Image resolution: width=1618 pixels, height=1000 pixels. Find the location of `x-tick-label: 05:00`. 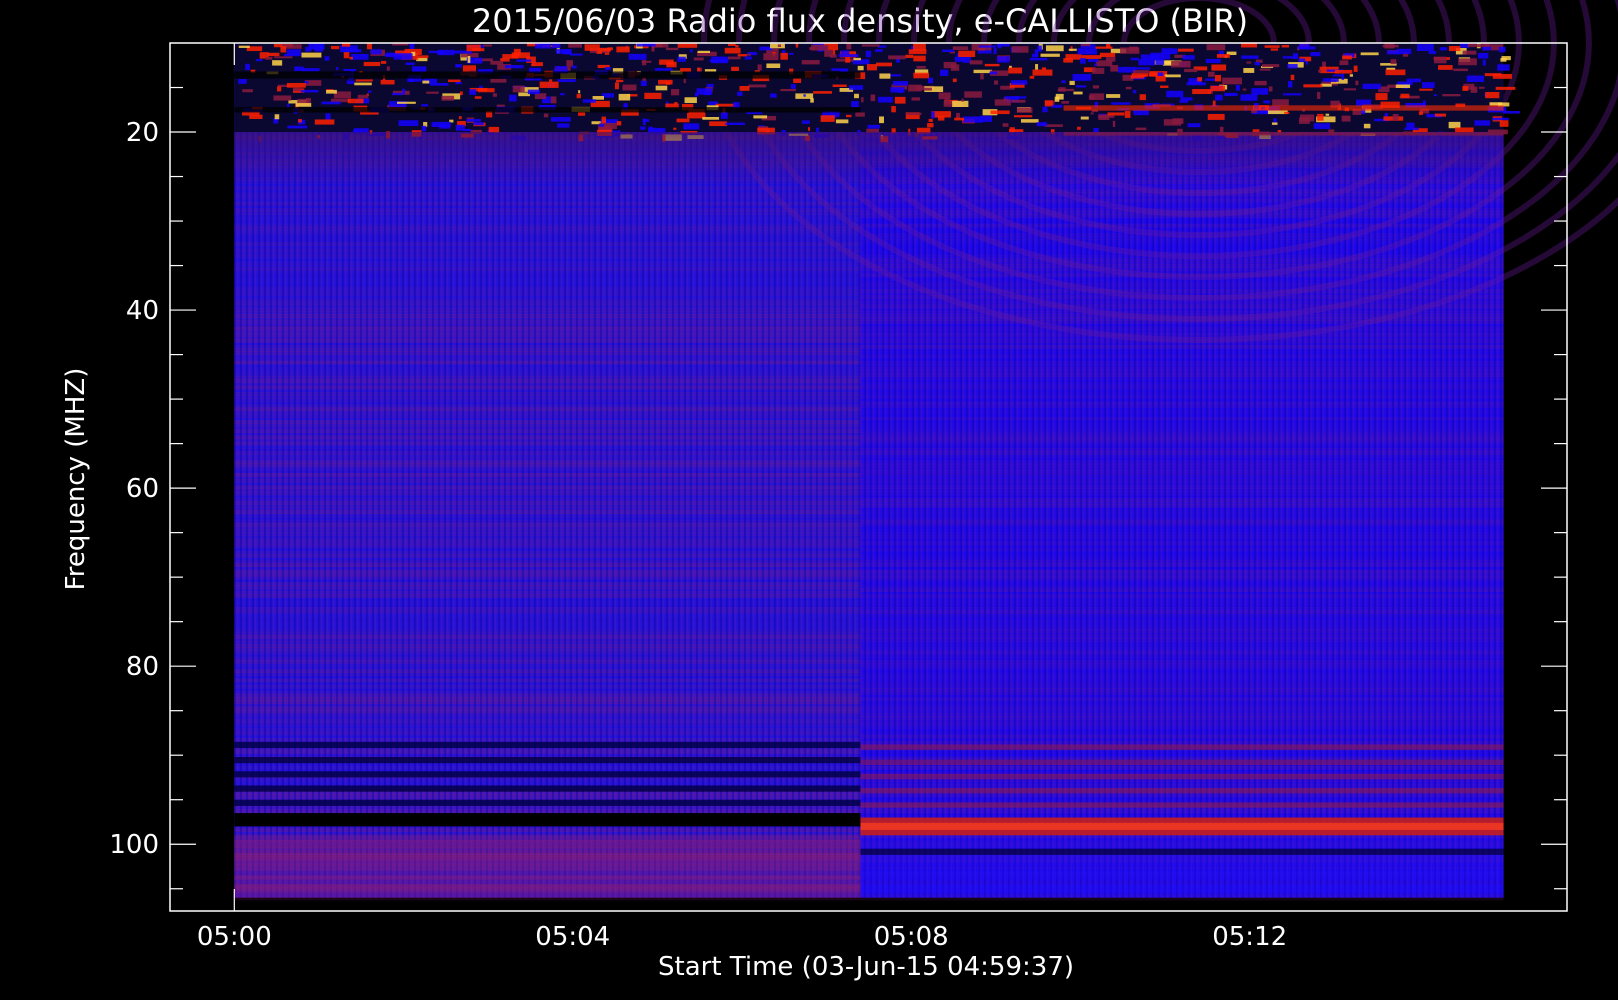

x-tick-label: 05:00 is located at coordinates (234, 937).